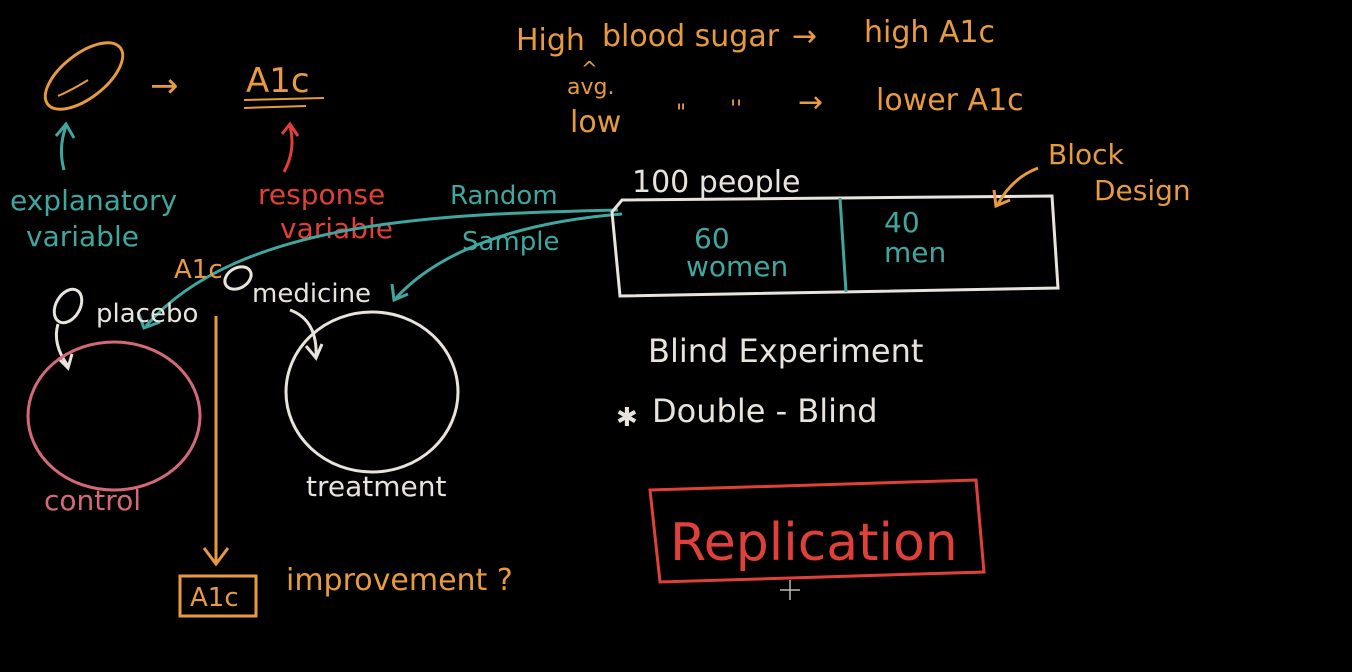 The width and height of the screenshot is (1352, 672). Describe the element at coordinates (550, 40) in the screenshot. I see `note-high: High` at that location.